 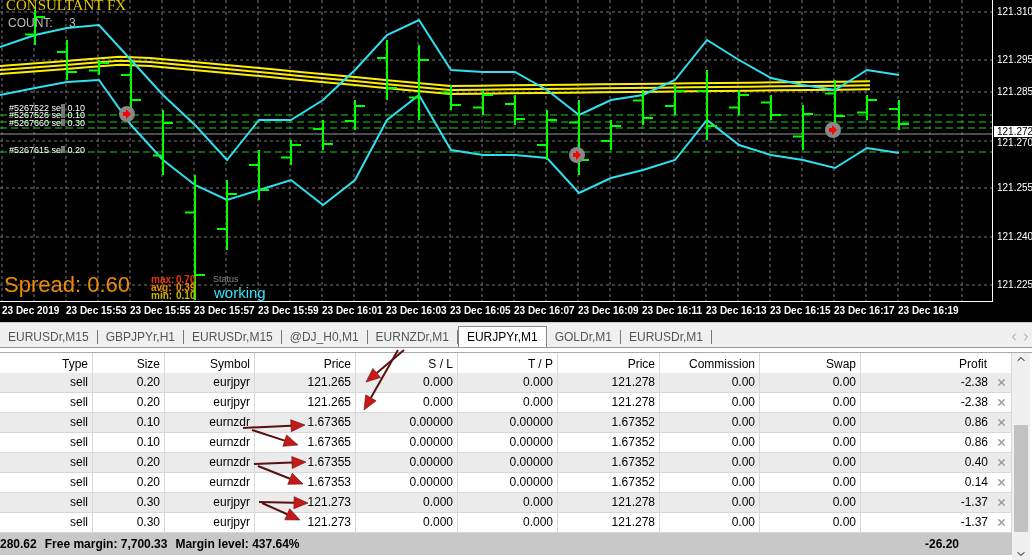 I want to click on time-axis-label: 23 Dec 15:53, so click(x=96, y=310).